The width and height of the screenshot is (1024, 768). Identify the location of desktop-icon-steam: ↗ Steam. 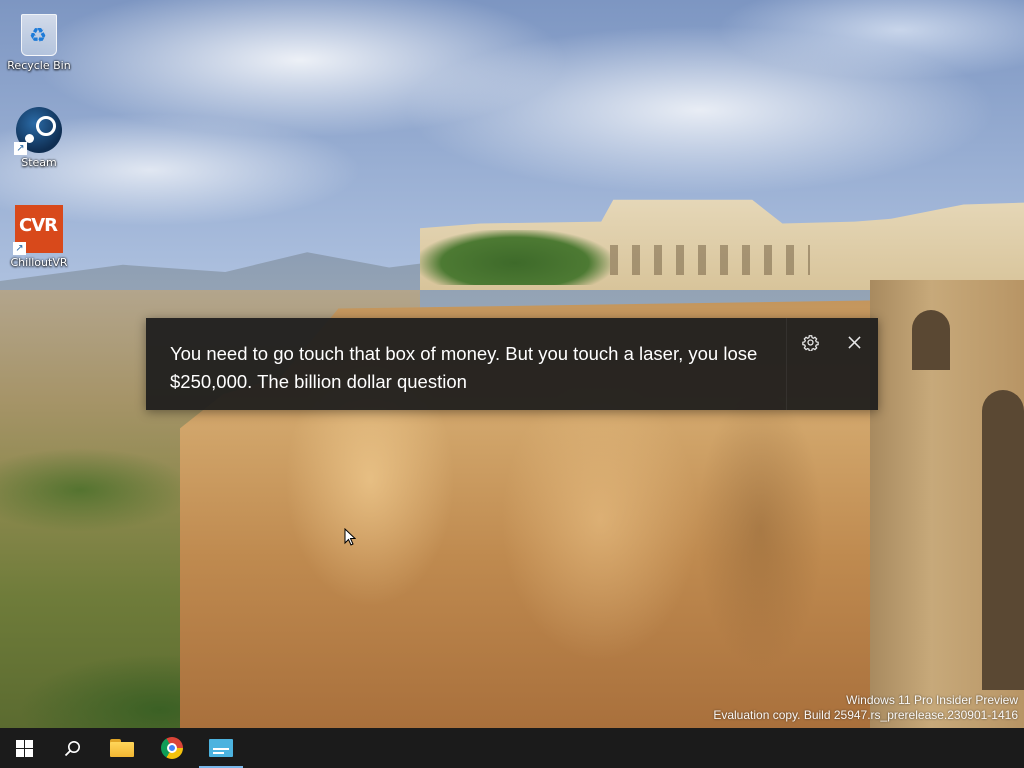
(39, 138).